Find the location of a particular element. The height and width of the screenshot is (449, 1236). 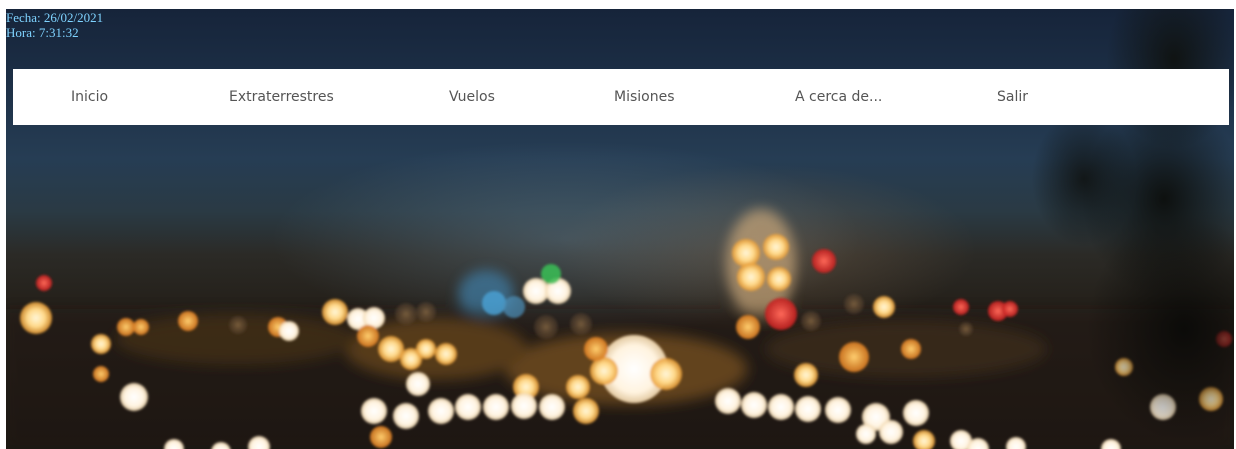

date-label: Fecha: 26/02/2021 is located at coordinates (55, 17).